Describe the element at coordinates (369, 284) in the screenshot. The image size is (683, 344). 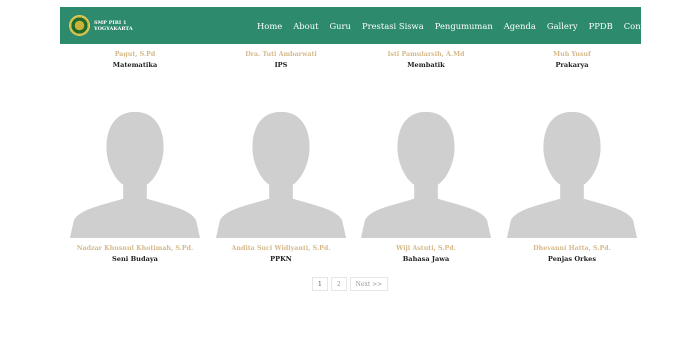
I see `next-page-button: Next >>` at that location.